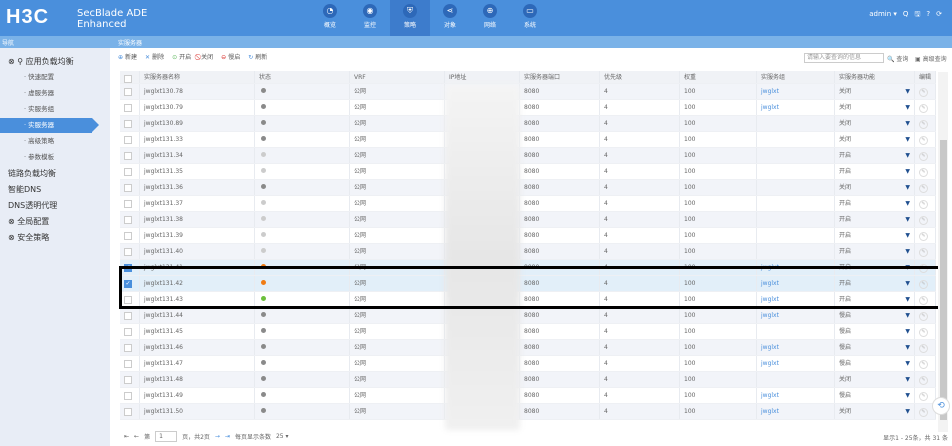  Describe the element at coordinates (941, 406) in the screenshot. I see `float-assist-icon: ⟲` at that location.